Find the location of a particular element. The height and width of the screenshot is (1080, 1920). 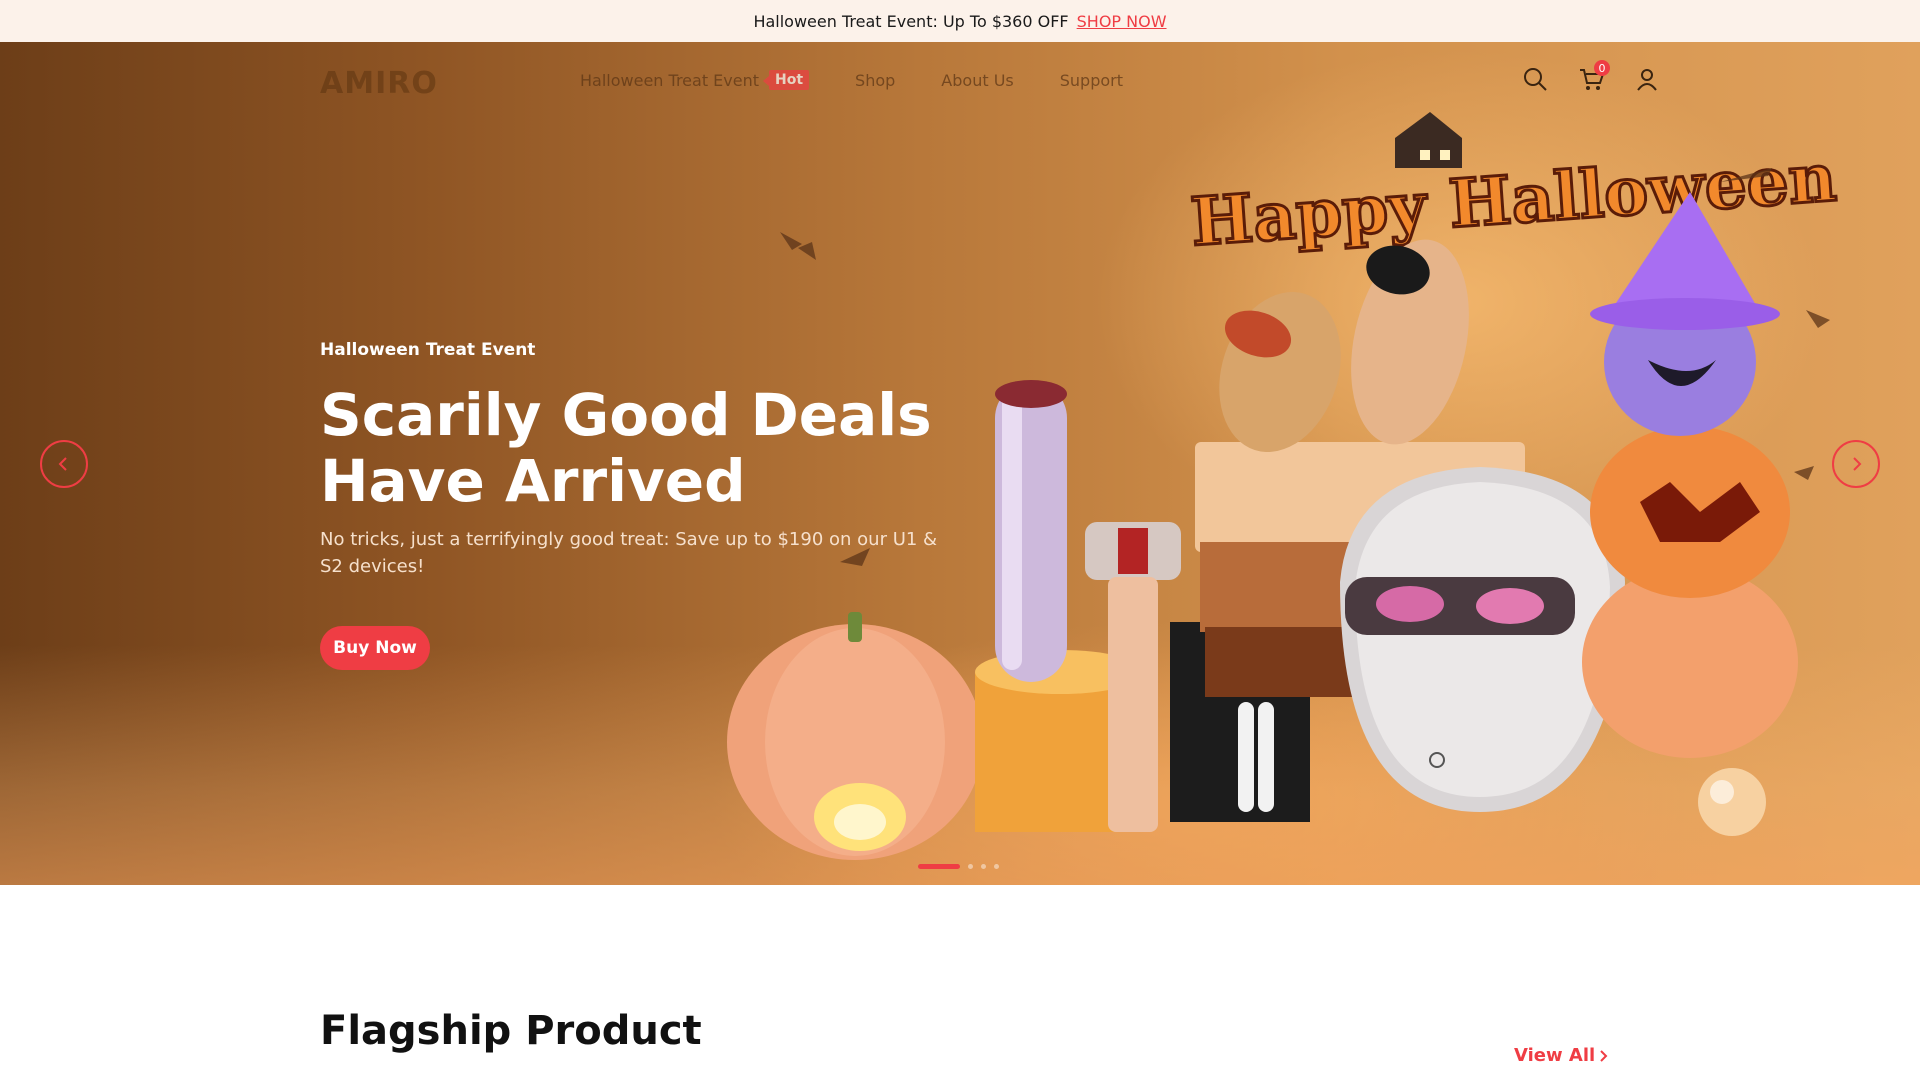

pumpkin-left is located at coordinates (855, 736).